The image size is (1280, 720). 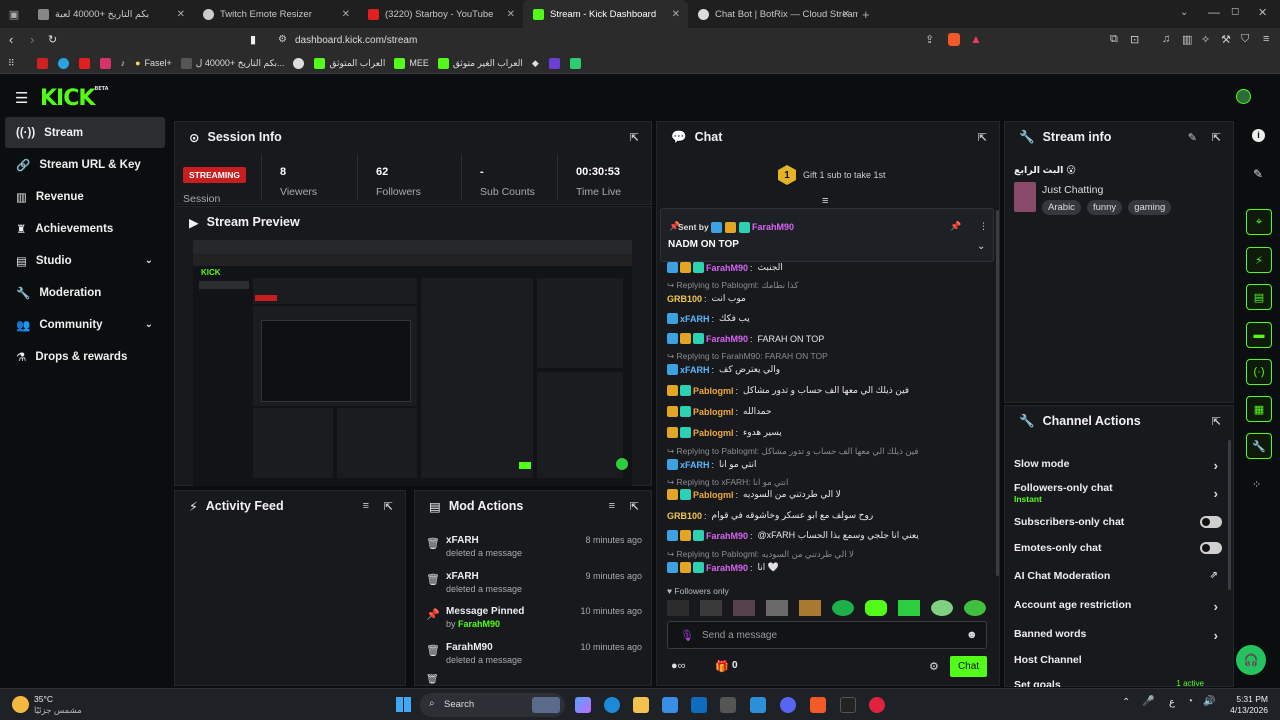 What do you see at coordinates (1114, 39) in the screenshot?
I see `extensions-icon: ⧉` at bounding box center [1114, 39].